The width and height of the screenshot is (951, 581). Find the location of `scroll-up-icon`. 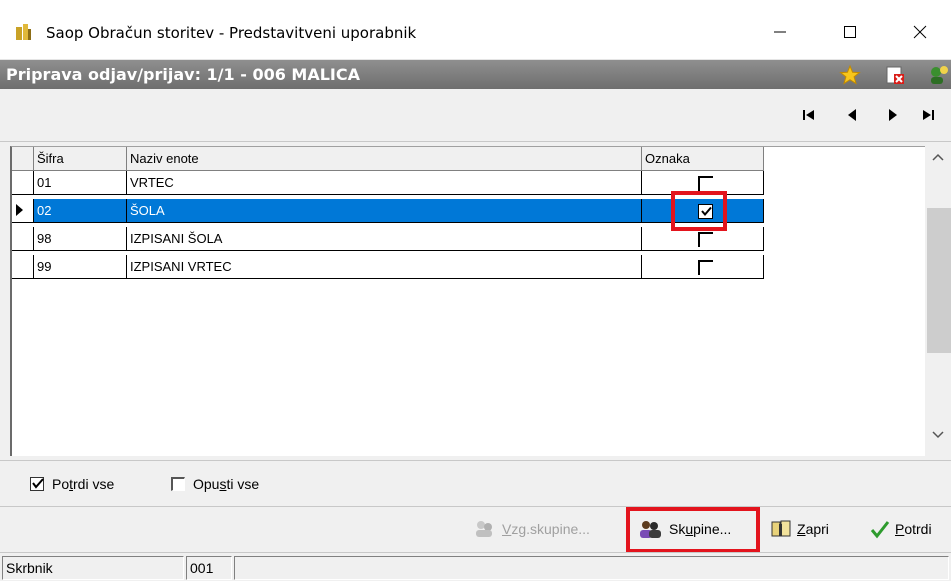

scroll-up-icon is located at coordinates (938, 157).